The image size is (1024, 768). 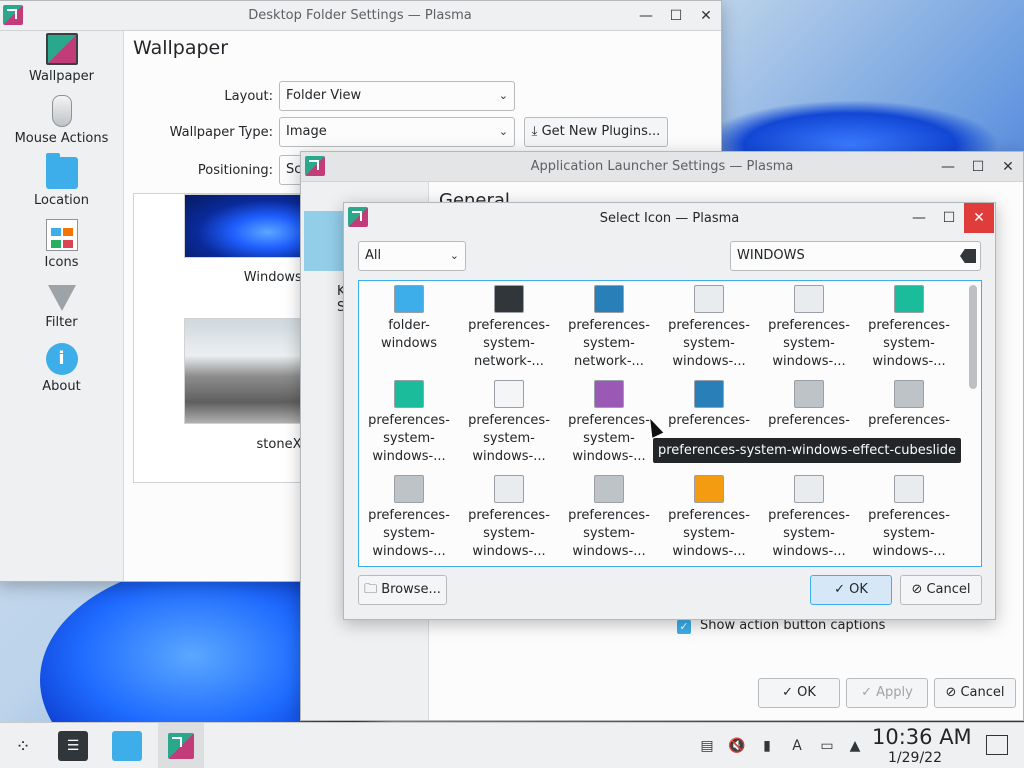 I want to click on clipboard-icon: ▤, so click(x=707, y=746).